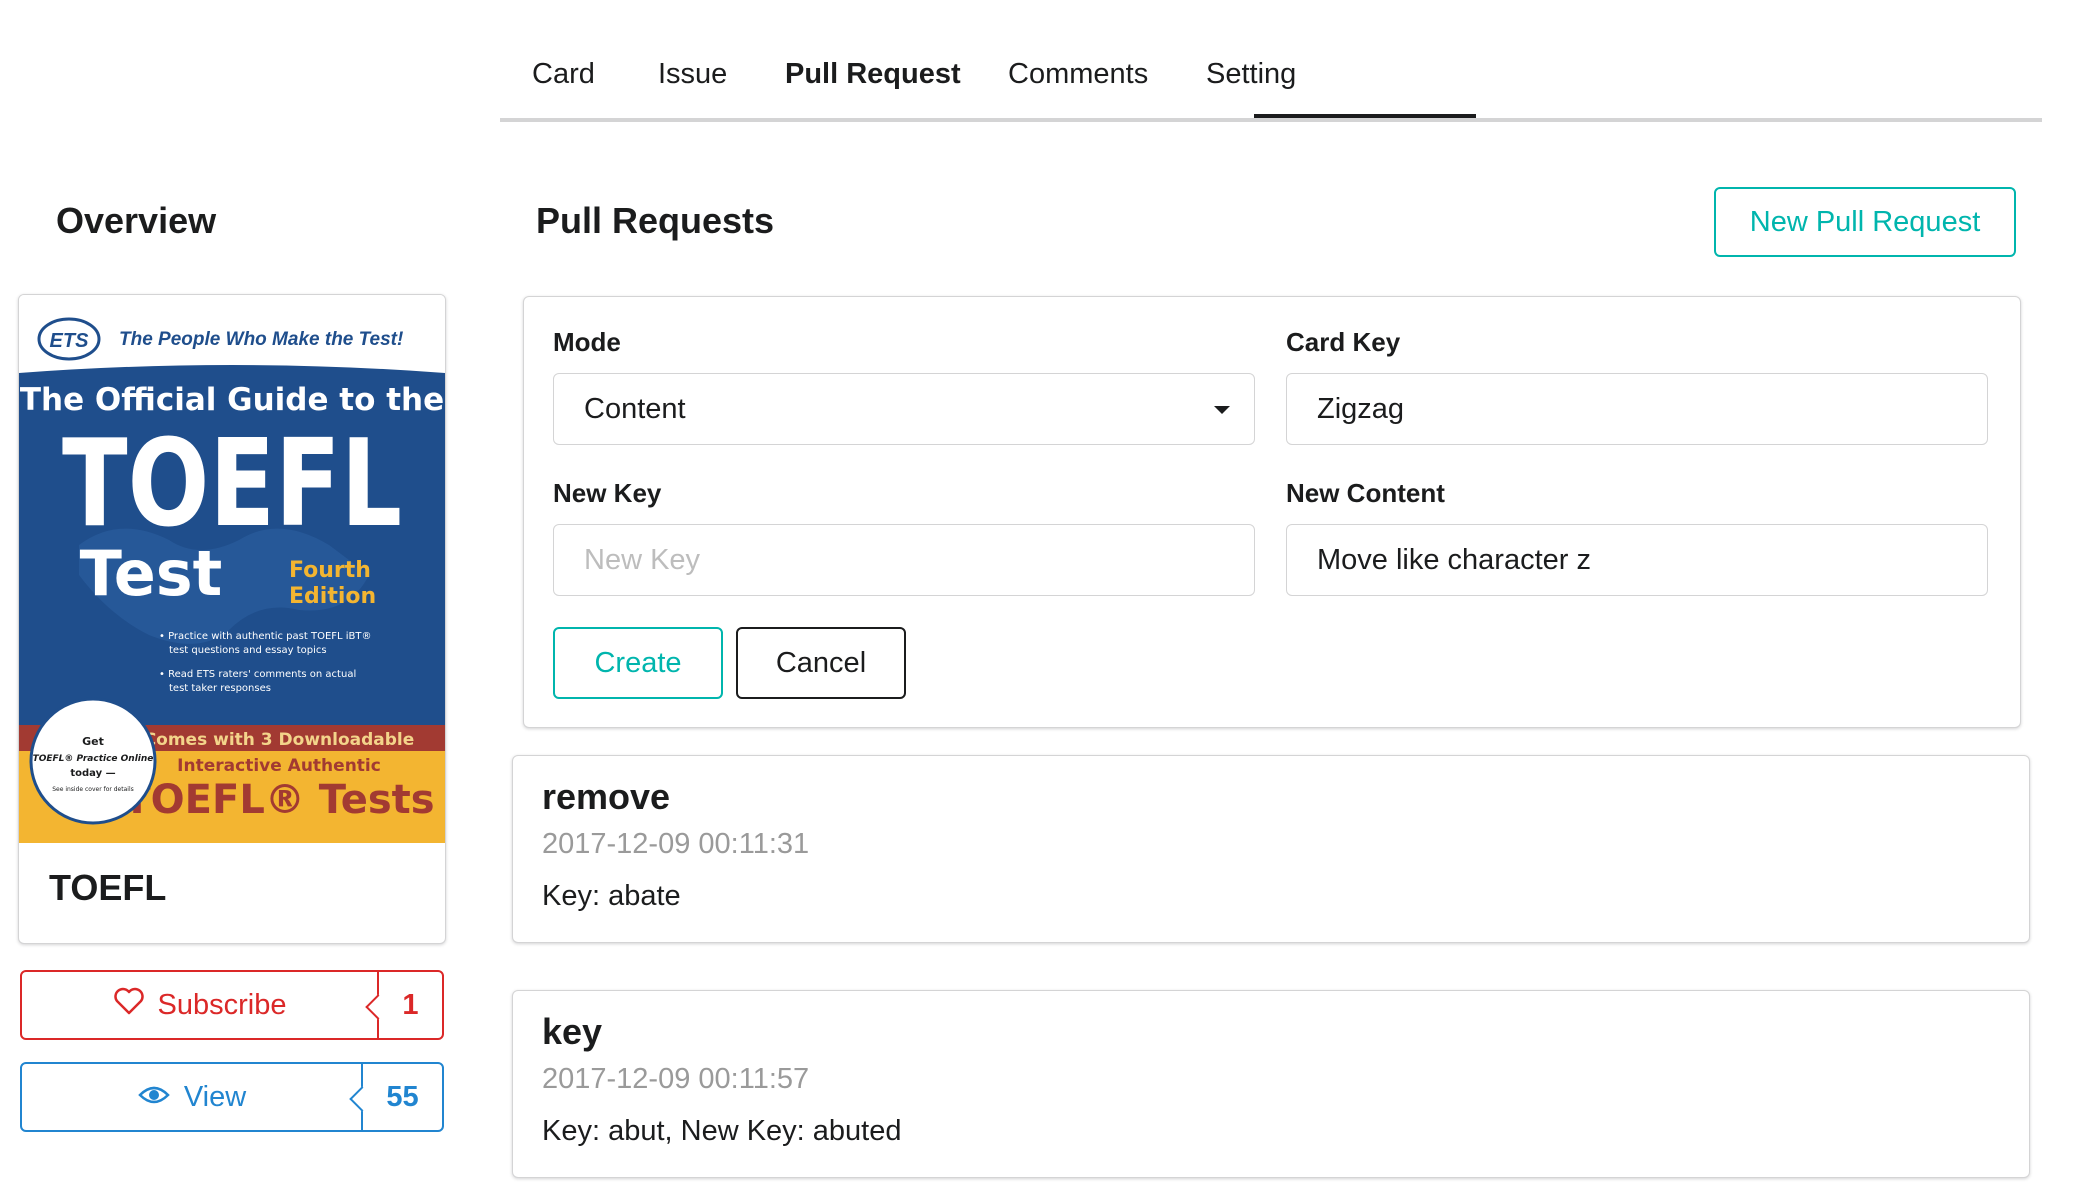 Image resolution: width=2074 pixels, height=1195 pixels. Describe the element at coordinates (136, 220) in the screenshot. I see `overview-title: Overview` at that location.